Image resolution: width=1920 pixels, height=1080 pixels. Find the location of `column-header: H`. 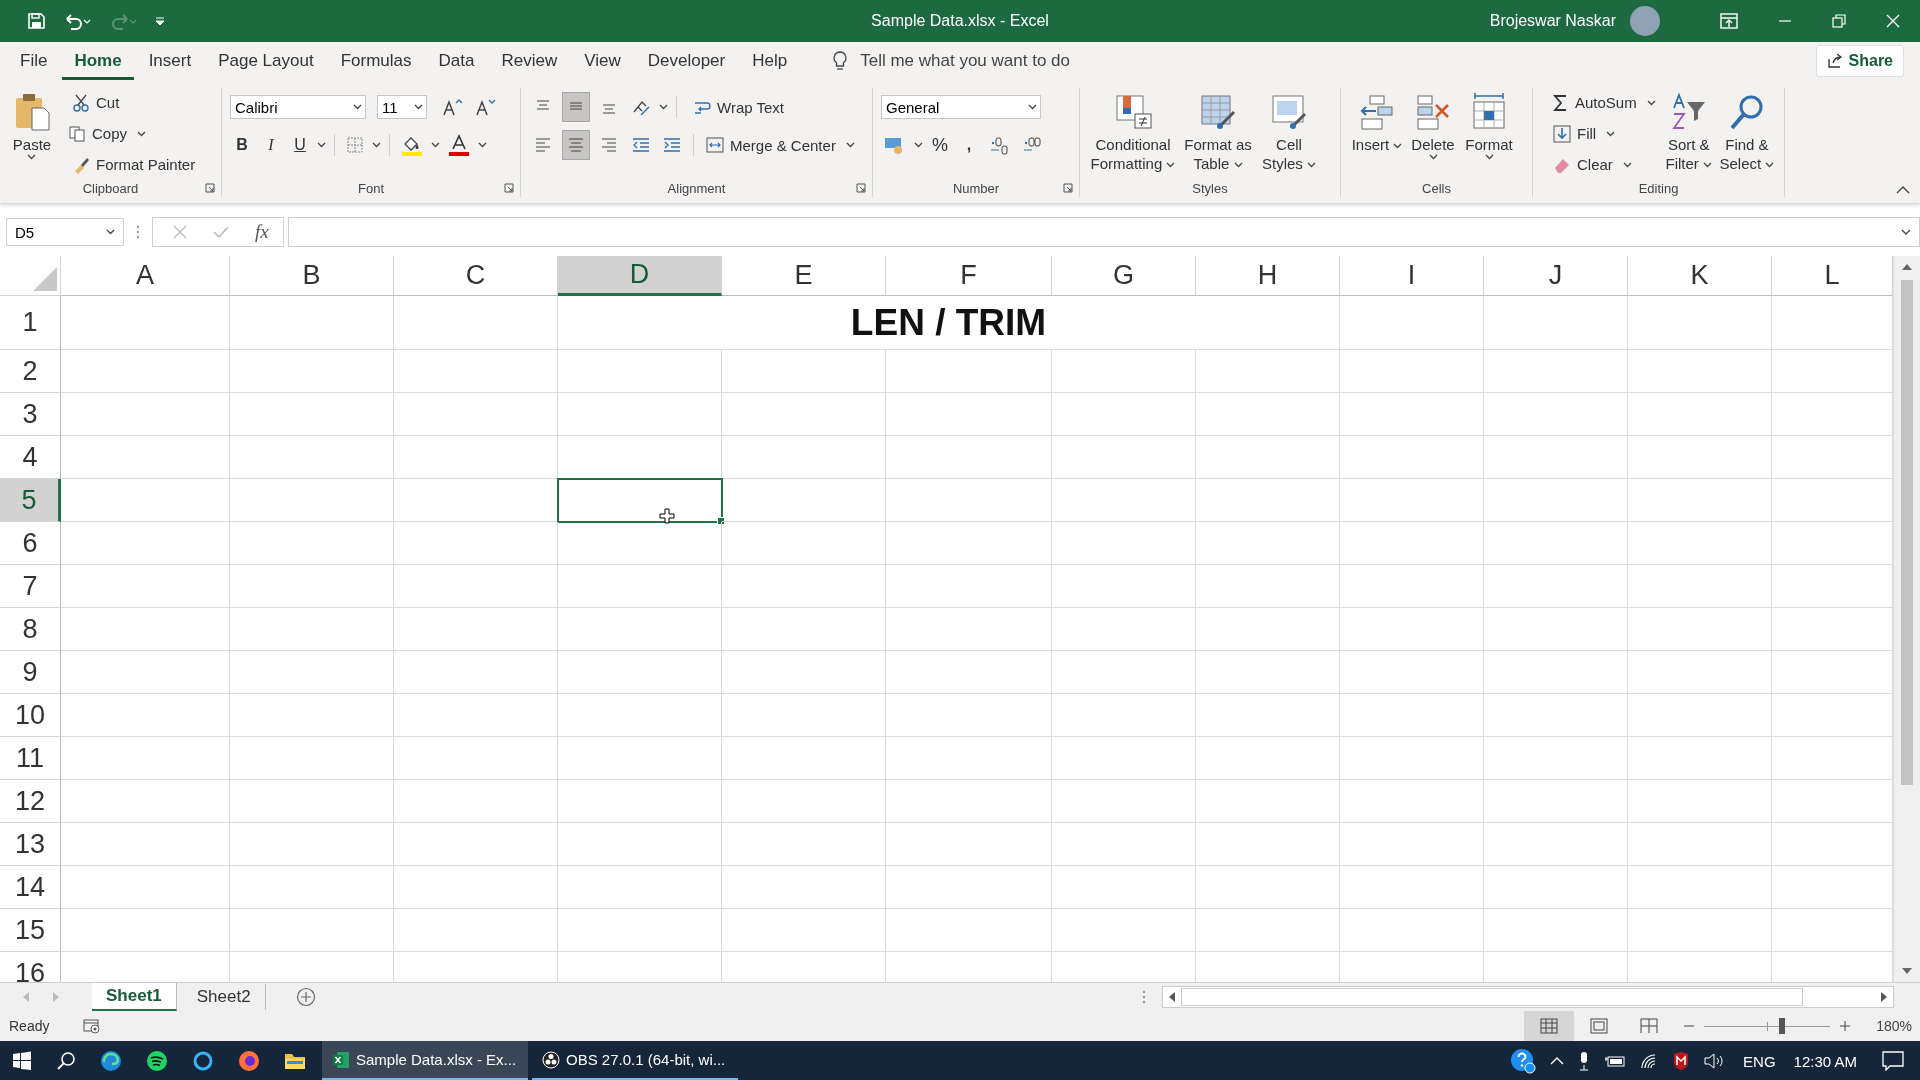

column-header: H is located at coordinates (1268, 276).